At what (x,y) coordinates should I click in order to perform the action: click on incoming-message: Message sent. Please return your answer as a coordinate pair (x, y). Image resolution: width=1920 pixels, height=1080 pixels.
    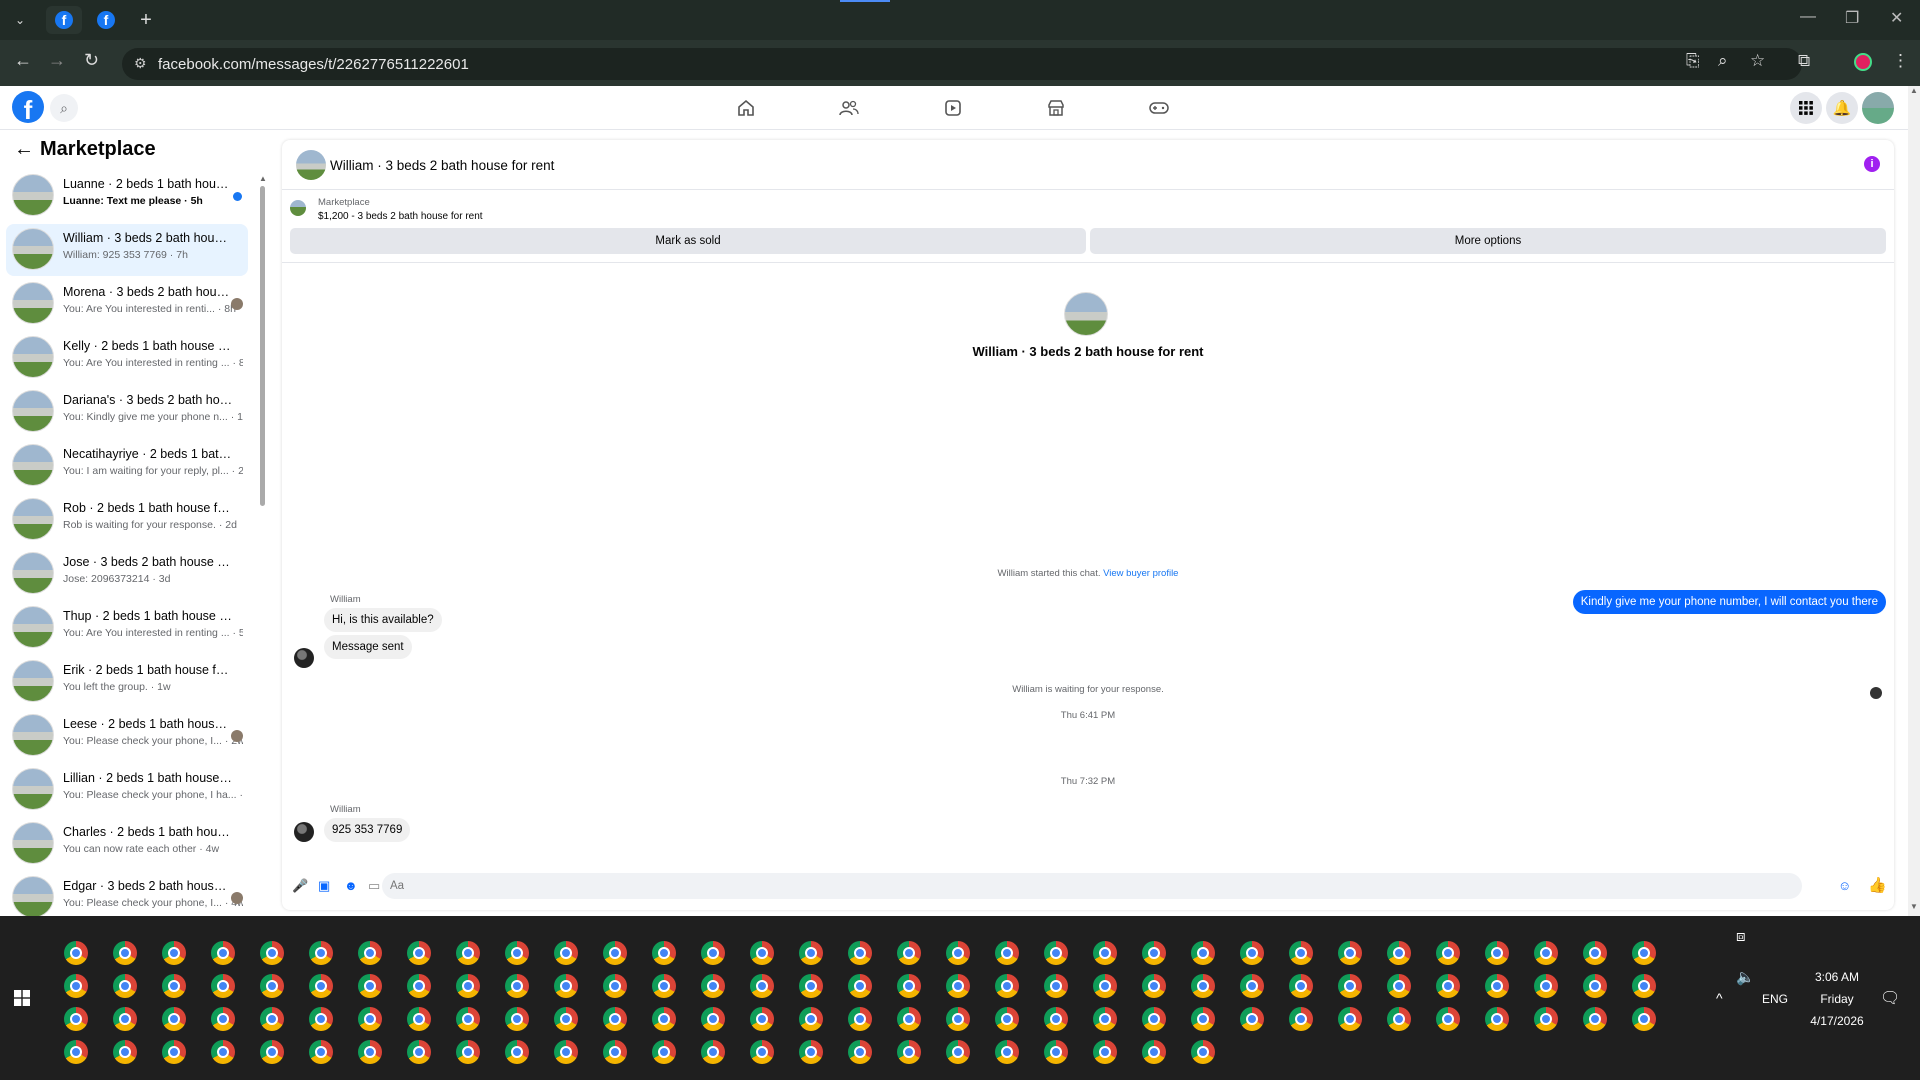
    Looking at the image, I should click on (368, 647).